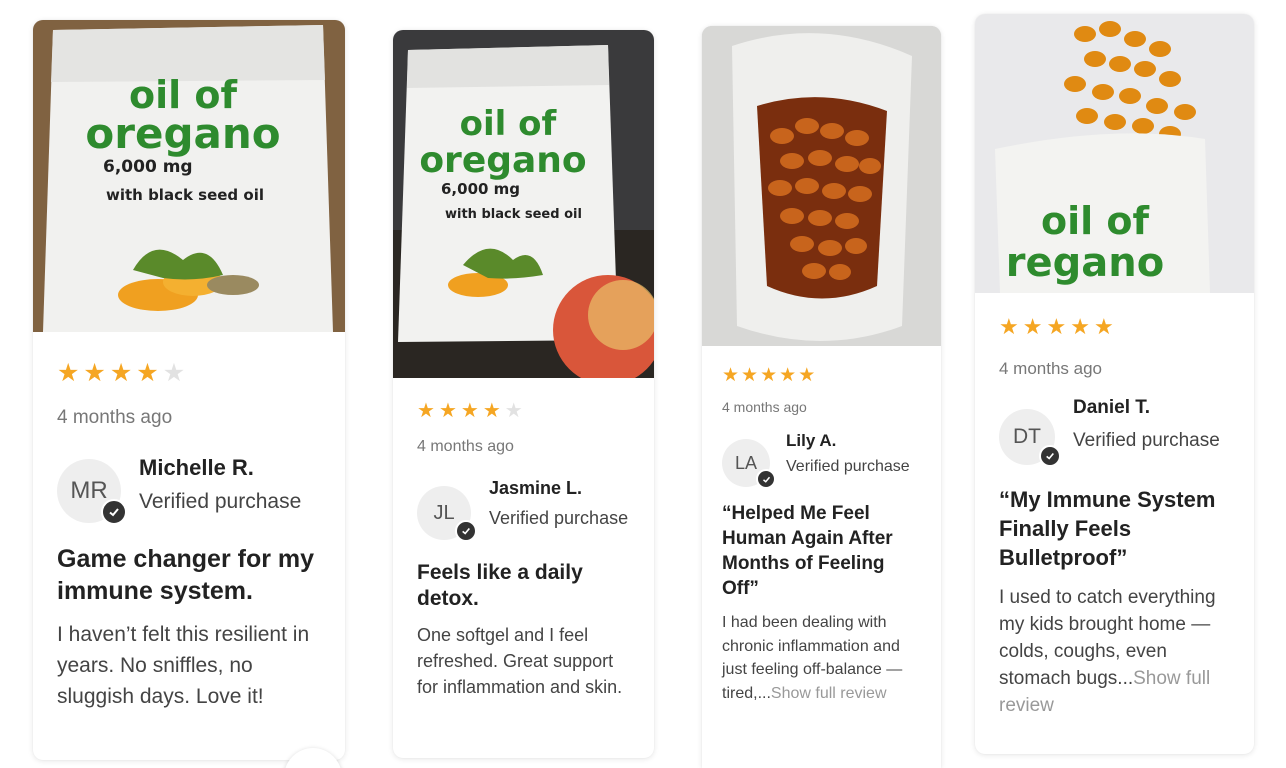 The width and height of the screenshot is (1286, 768). Describe the element at coordinates (1027, 436) in the screenshot. I see `avatar-initials: DT` at that location.